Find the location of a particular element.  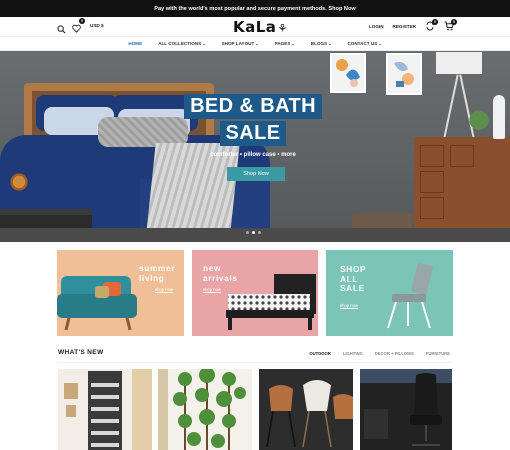

logo-text: KaLa is located at coordinates (255, 27).